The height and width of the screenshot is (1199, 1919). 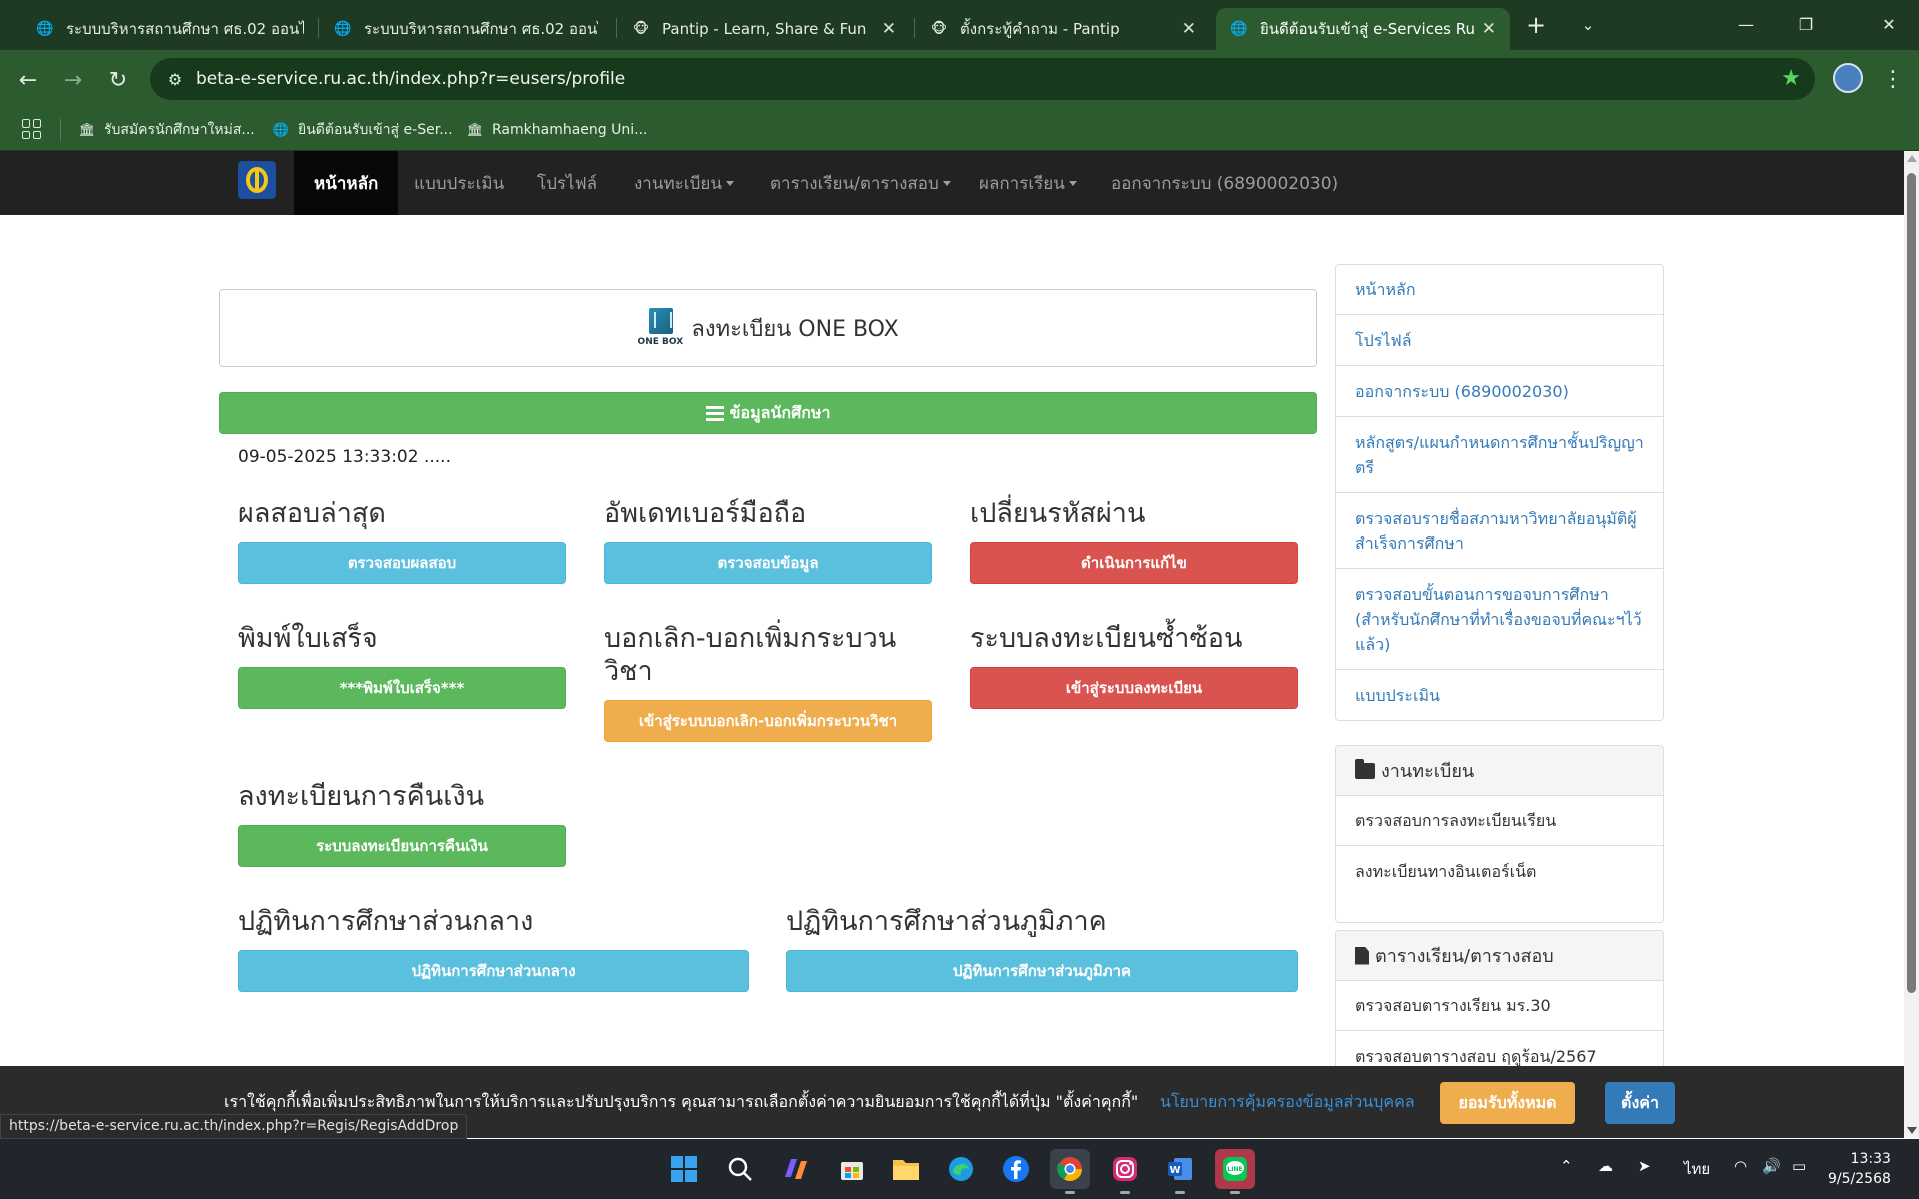 What do you see at coordinates (768, 721) in the screenshot?
I see `add-drop-button: เข้าสู่ระบบบอกเลิก-บอกเพิ่มกระบวนวิชา` at bounding box center [768, 721].